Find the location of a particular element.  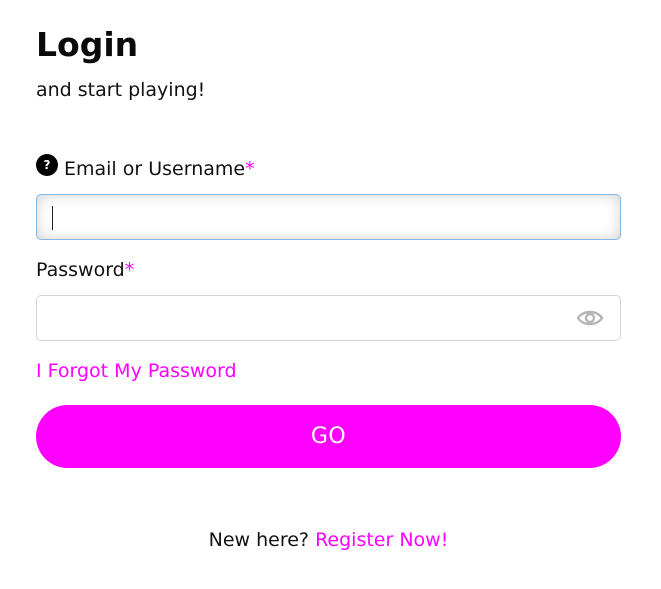

email-label-row: ? Email or Username * is located at coordinates (145, 167).